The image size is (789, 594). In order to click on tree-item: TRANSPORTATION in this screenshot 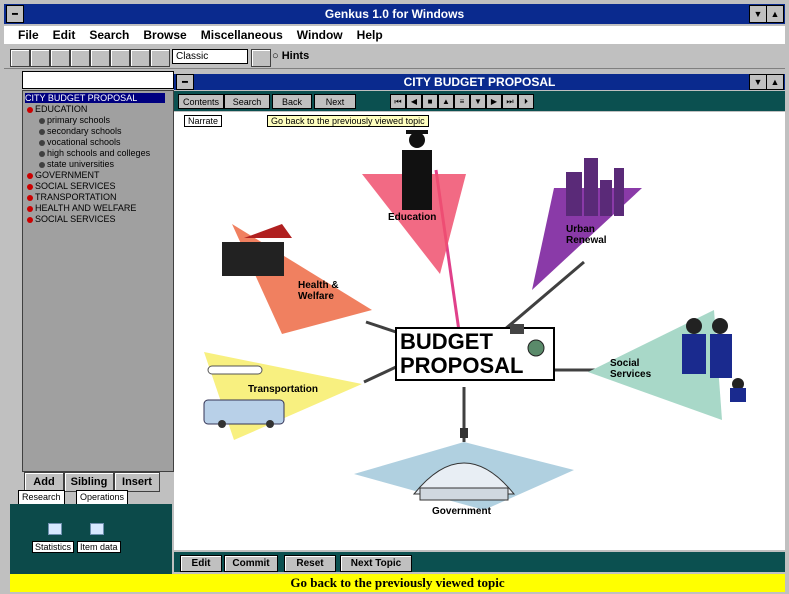, I will do `click(72, 197)`.